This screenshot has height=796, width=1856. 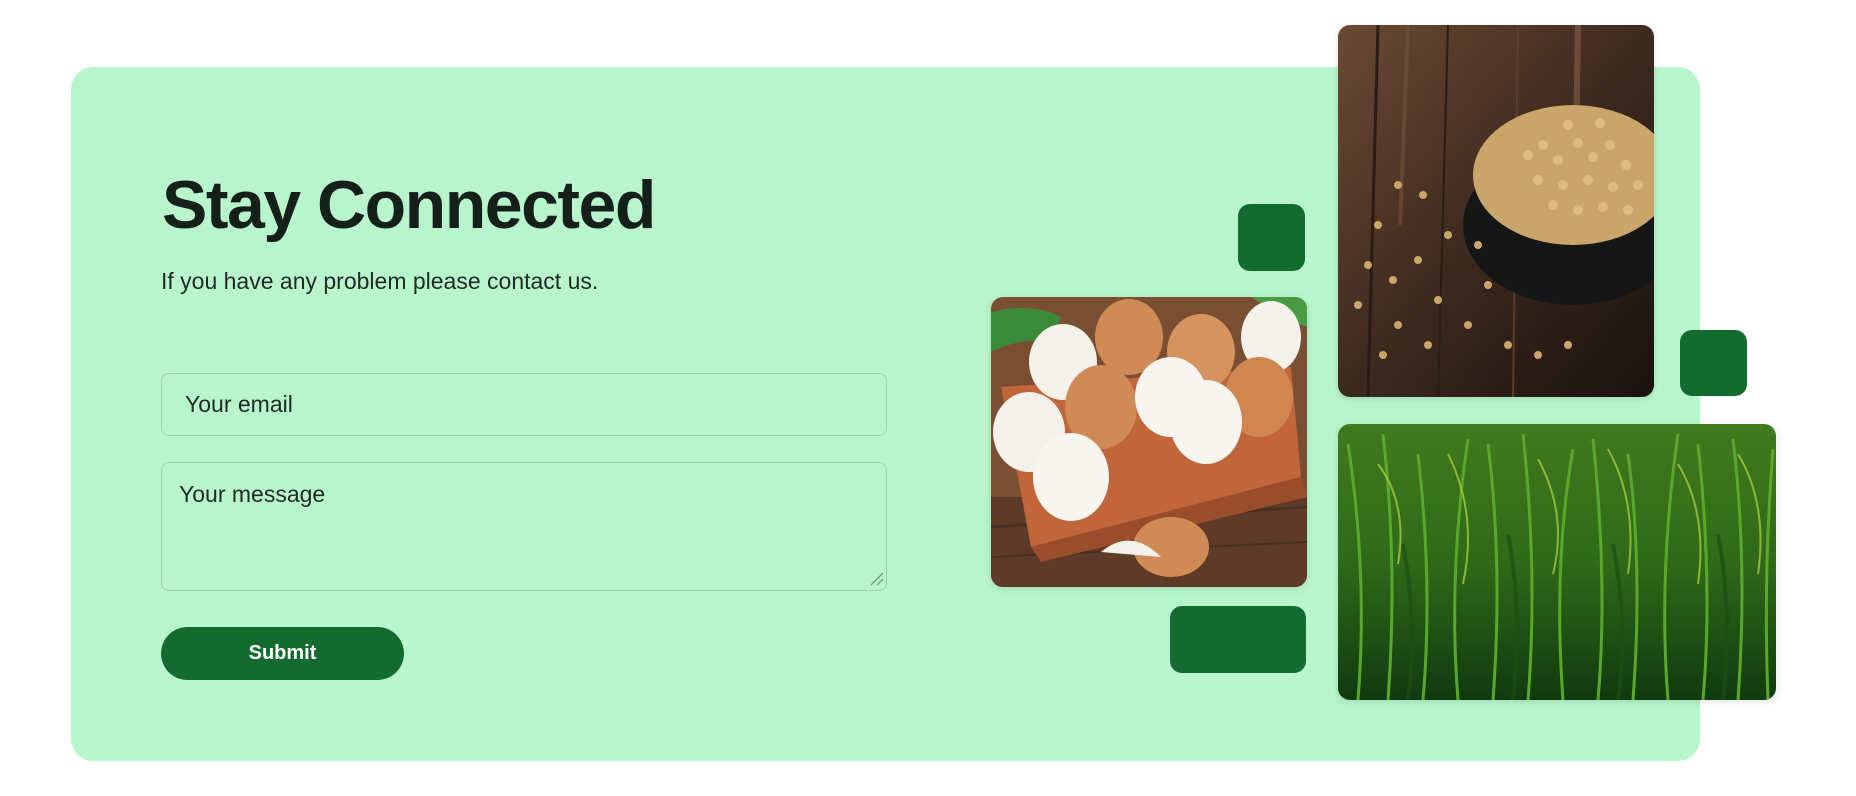 I want to click on message-field, so click(x=524, y=526).